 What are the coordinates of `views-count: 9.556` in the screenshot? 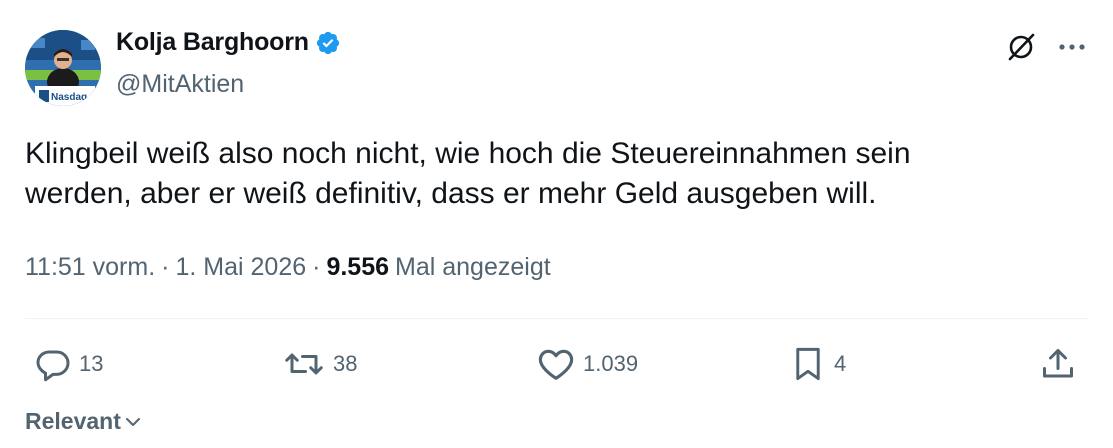 It's located at (358, 267).